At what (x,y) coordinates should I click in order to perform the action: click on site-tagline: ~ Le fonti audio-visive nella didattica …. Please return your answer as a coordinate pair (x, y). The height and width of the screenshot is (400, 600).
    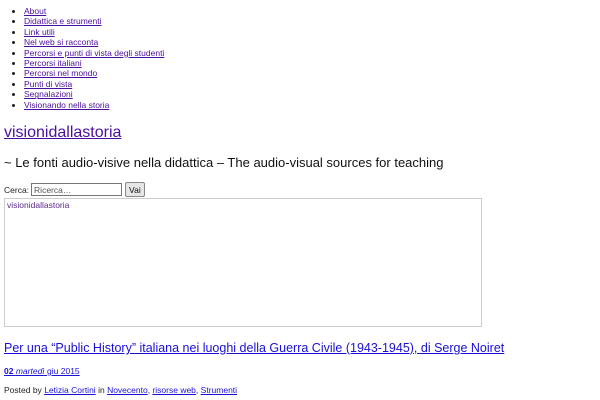
    Looking at the image, I should click on (224, 162).